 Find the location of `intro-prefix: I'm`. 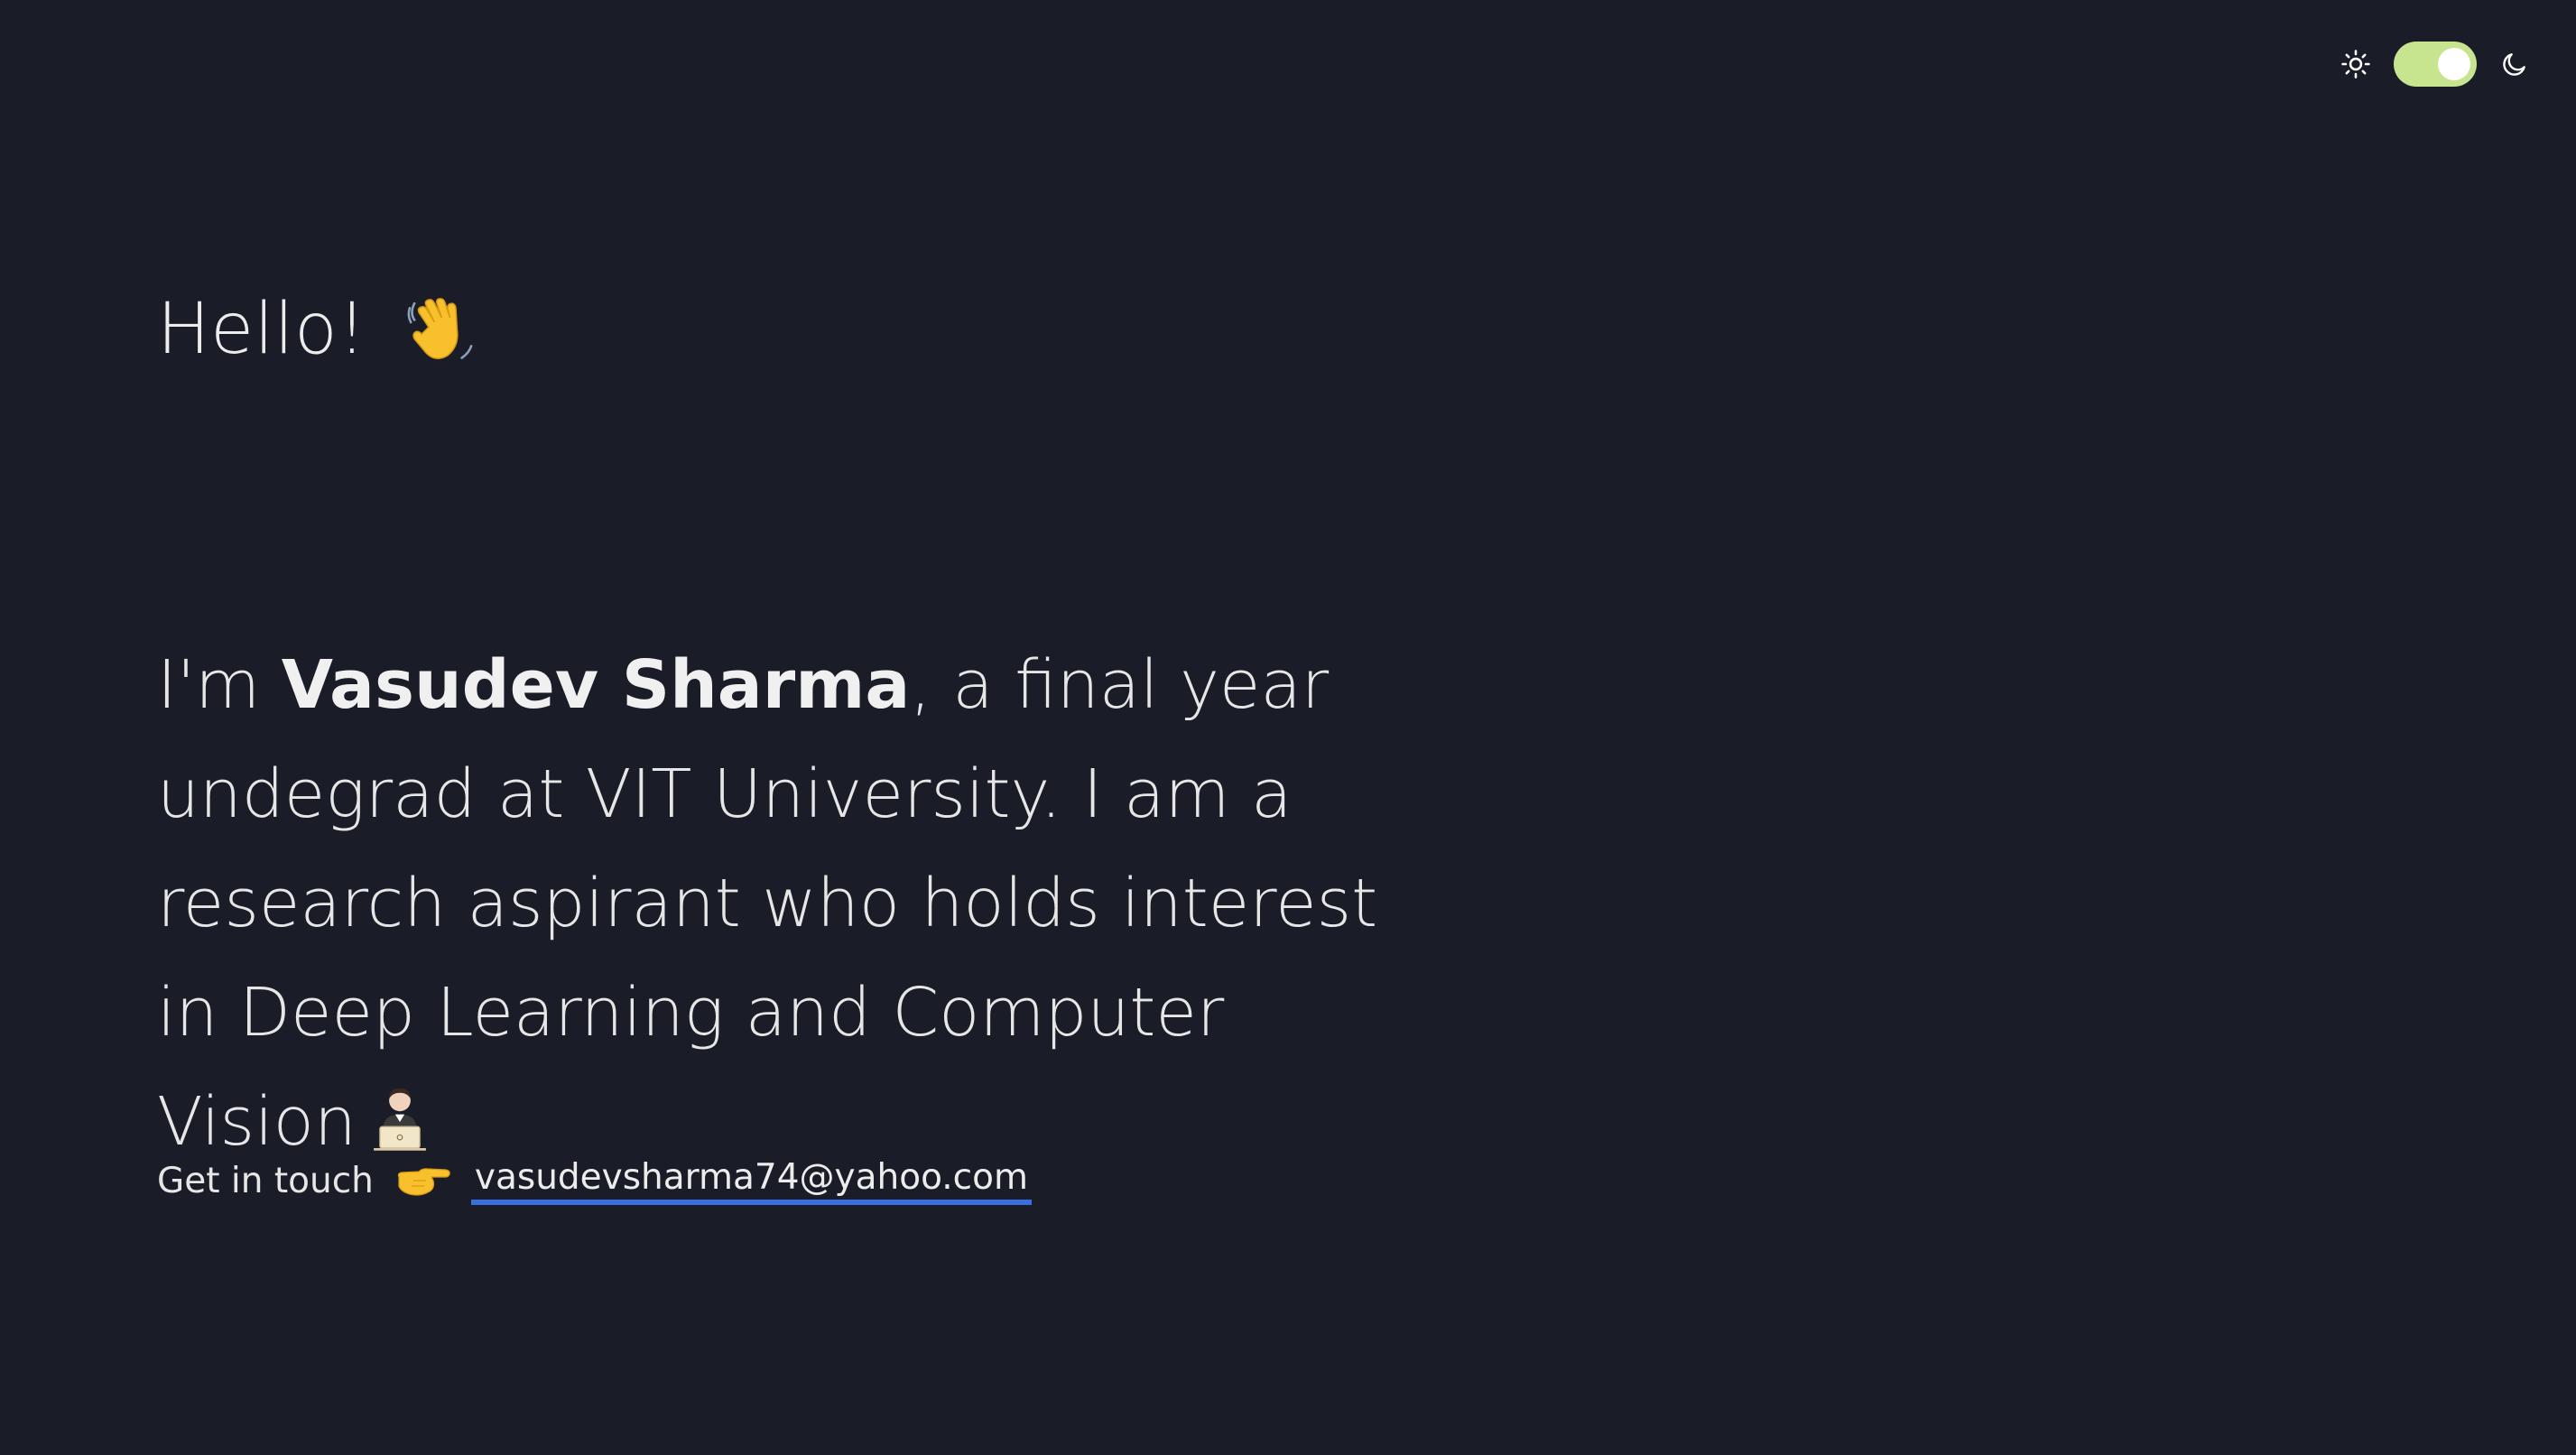

intro-prefix: I'm is located at coordinates (220, 685).